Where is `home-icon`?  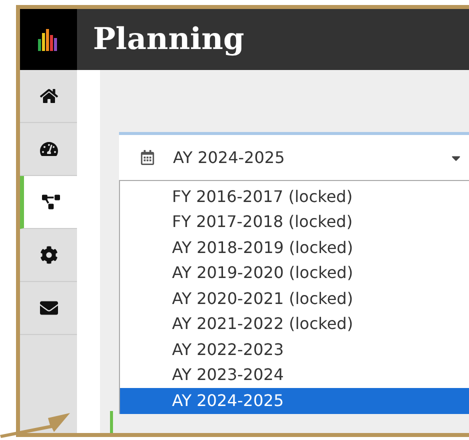 home-icon is located at coordinates (49, 96).